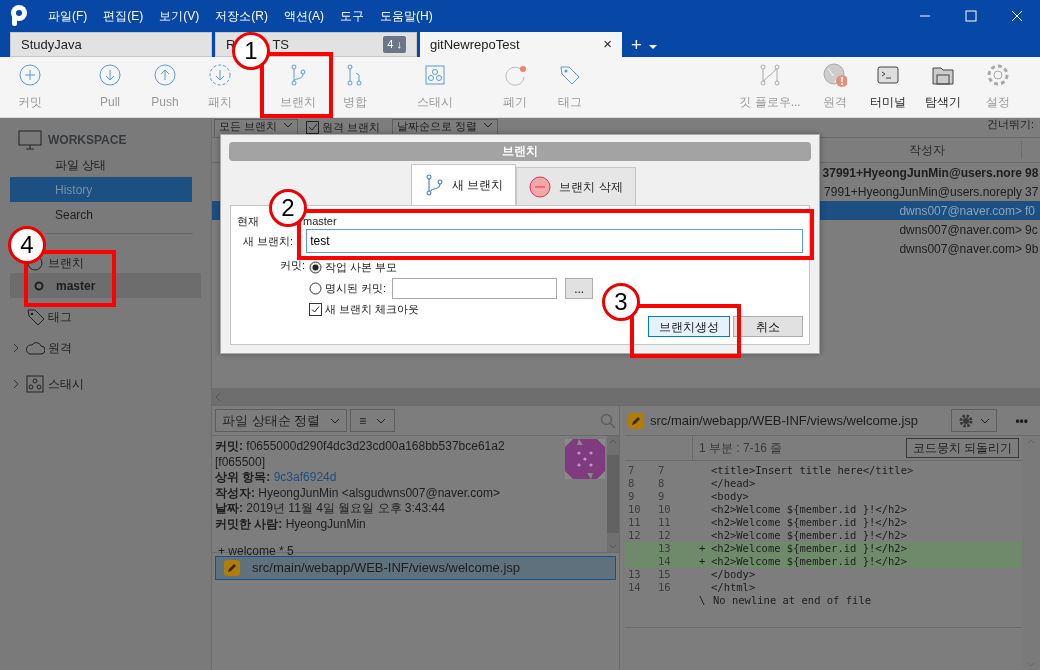 This screenshot has width=1040, height=670. Describe the element at coordinates (733, 483) in the screenshot. I see `code-line: </head>` at that location.